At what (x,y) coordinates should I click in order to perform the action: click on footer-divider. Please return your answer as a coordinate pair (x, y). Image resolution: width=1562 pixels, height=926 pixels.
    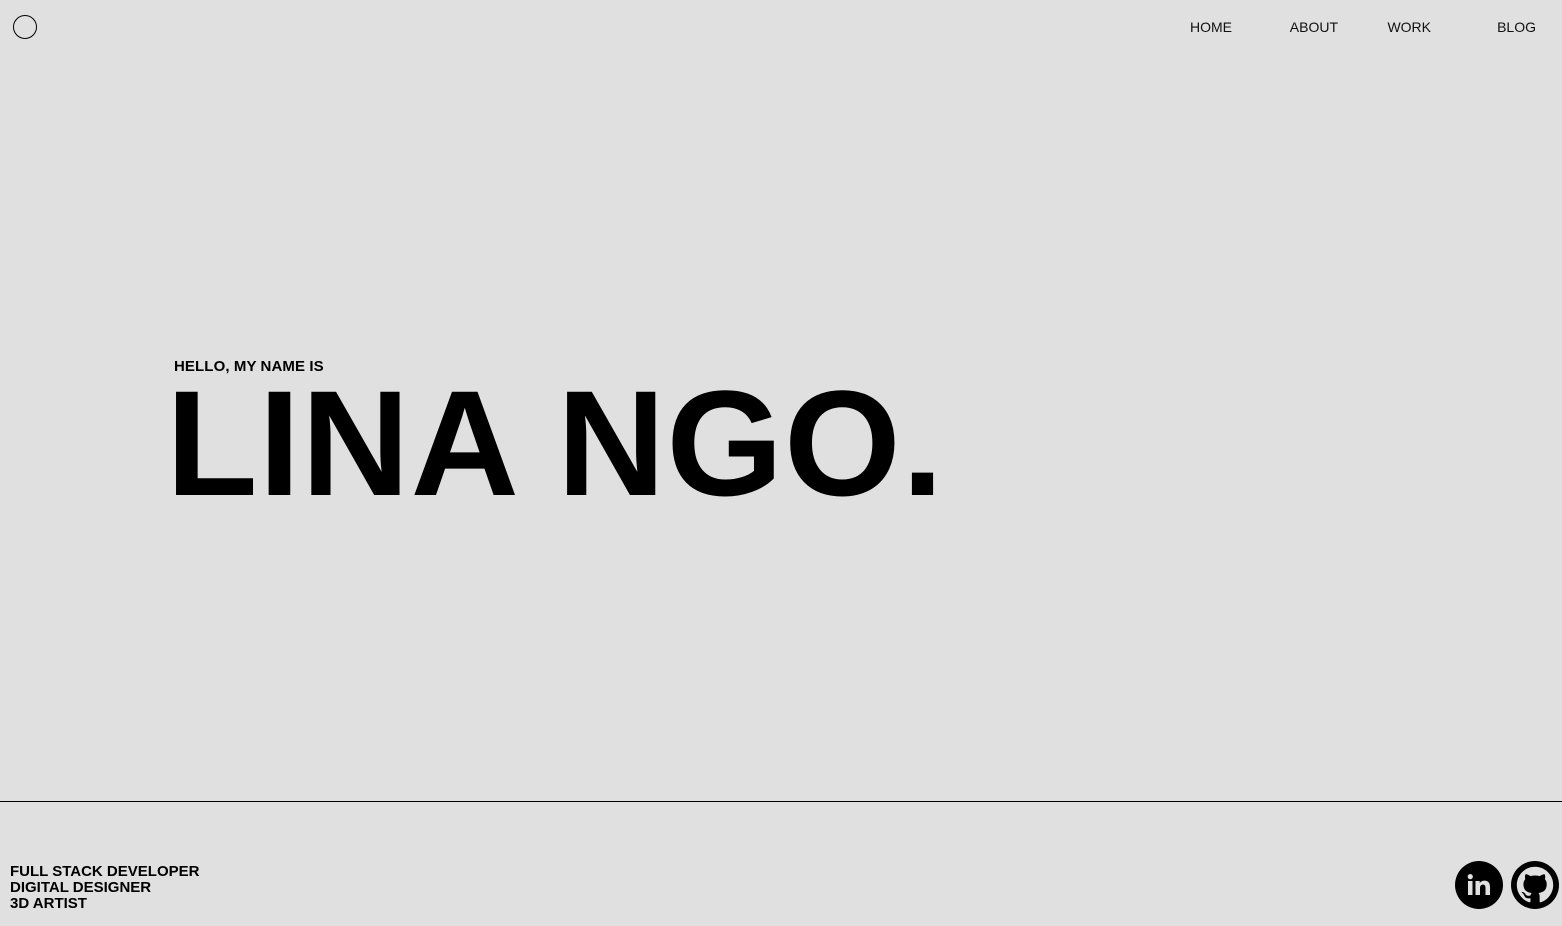
    Looking at the image, I should click on (781, 801).